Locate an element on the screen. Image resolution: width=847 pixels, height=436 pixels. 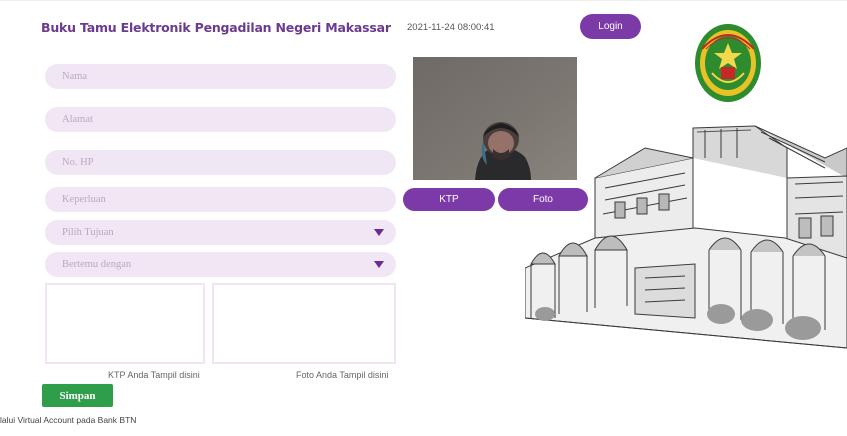
top-divider is located at coordinates (423, 0).